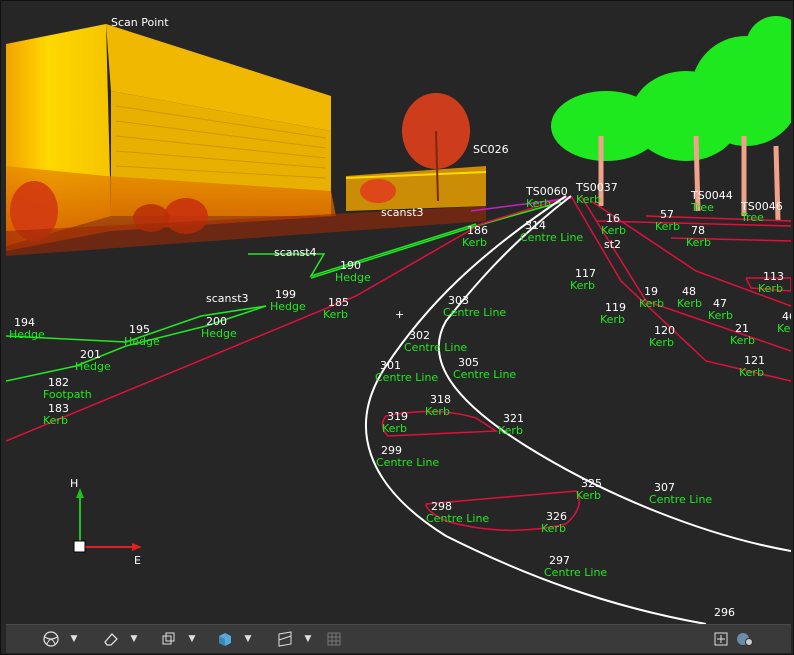  I want to click on point-label: 183Kerb, so click(56, 414).